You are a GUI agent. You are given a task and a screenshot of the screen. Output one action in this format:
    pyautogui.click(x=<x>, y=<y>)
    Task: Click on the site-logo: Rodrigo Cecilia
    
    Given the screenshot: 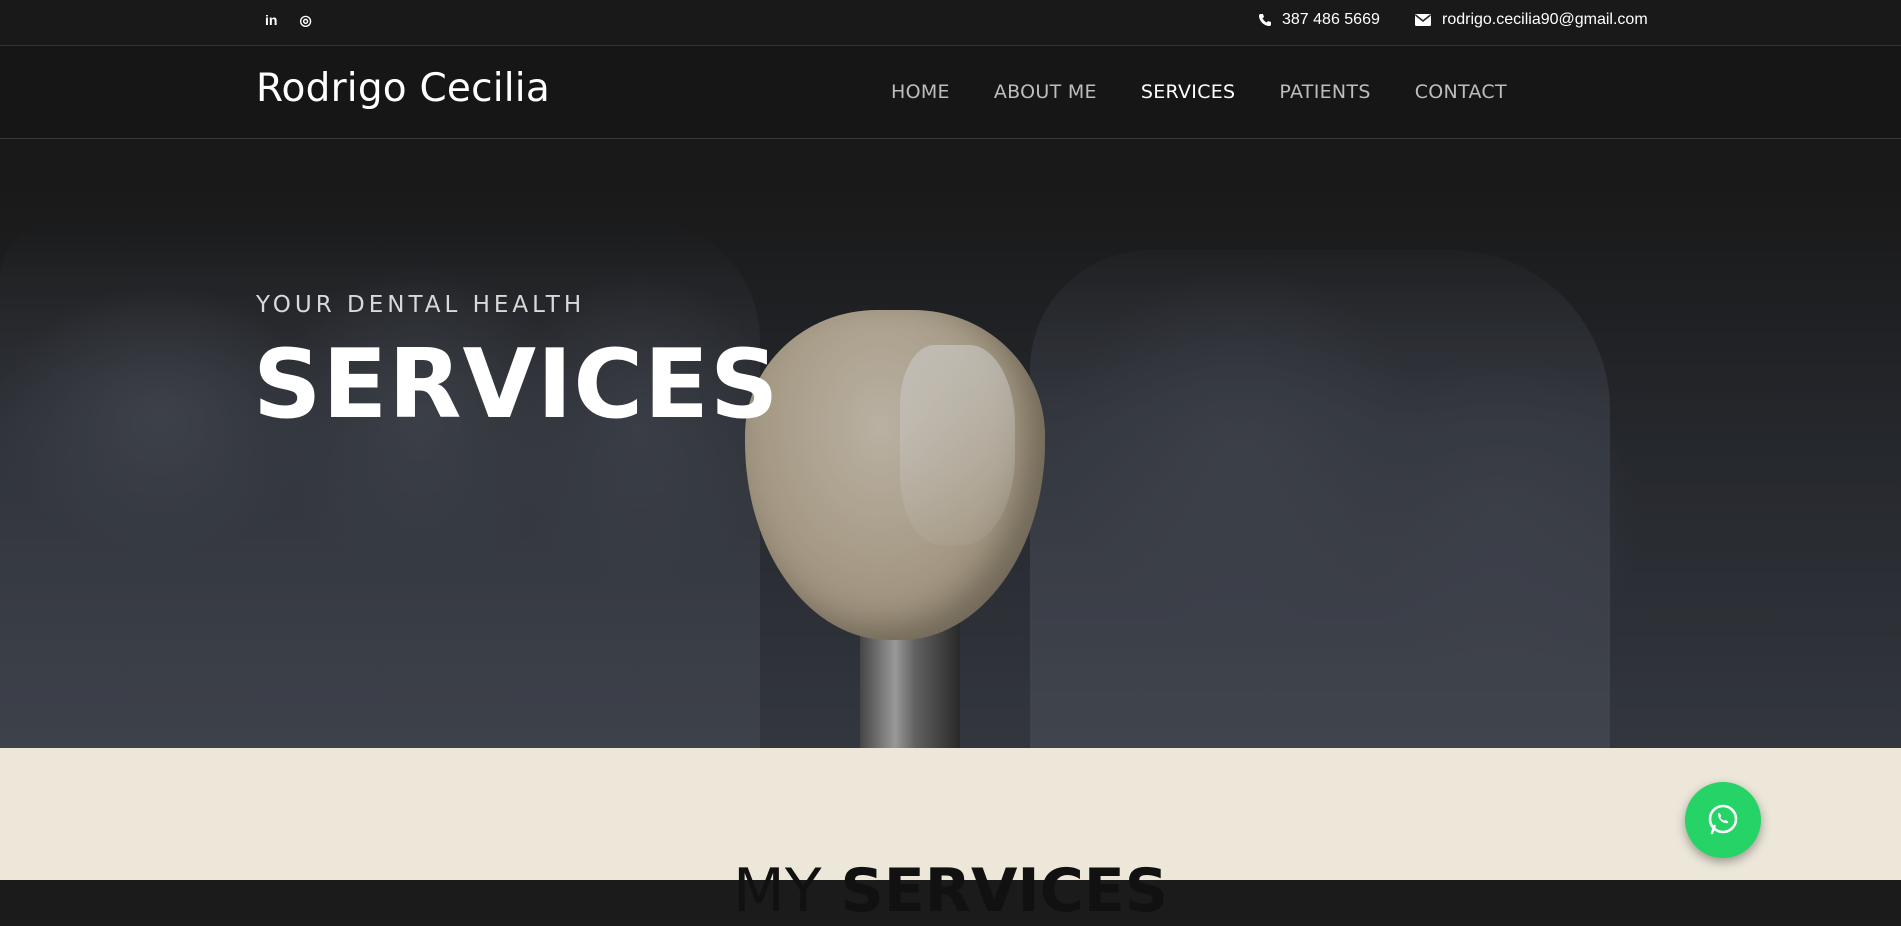 What is the action you would take?
    pyautogui.click(x=403, y=88)
    